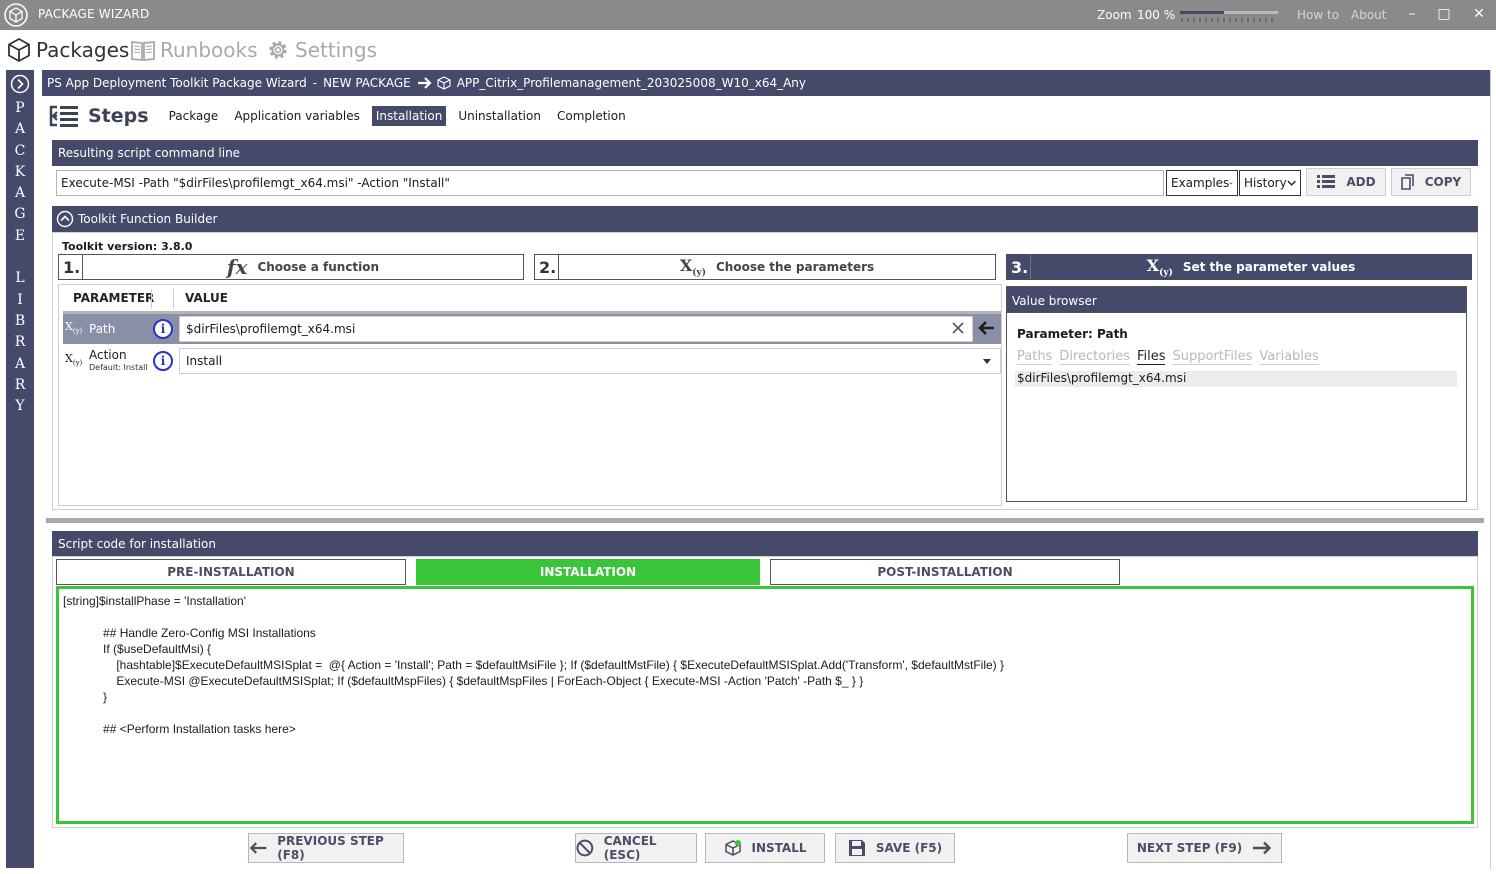 The height and width of the screenshot is (874, 1496). Describe the element at coordinates (94, 14) in the screenshot. I see `app-title: PACKAGE WIZARD` at that location.